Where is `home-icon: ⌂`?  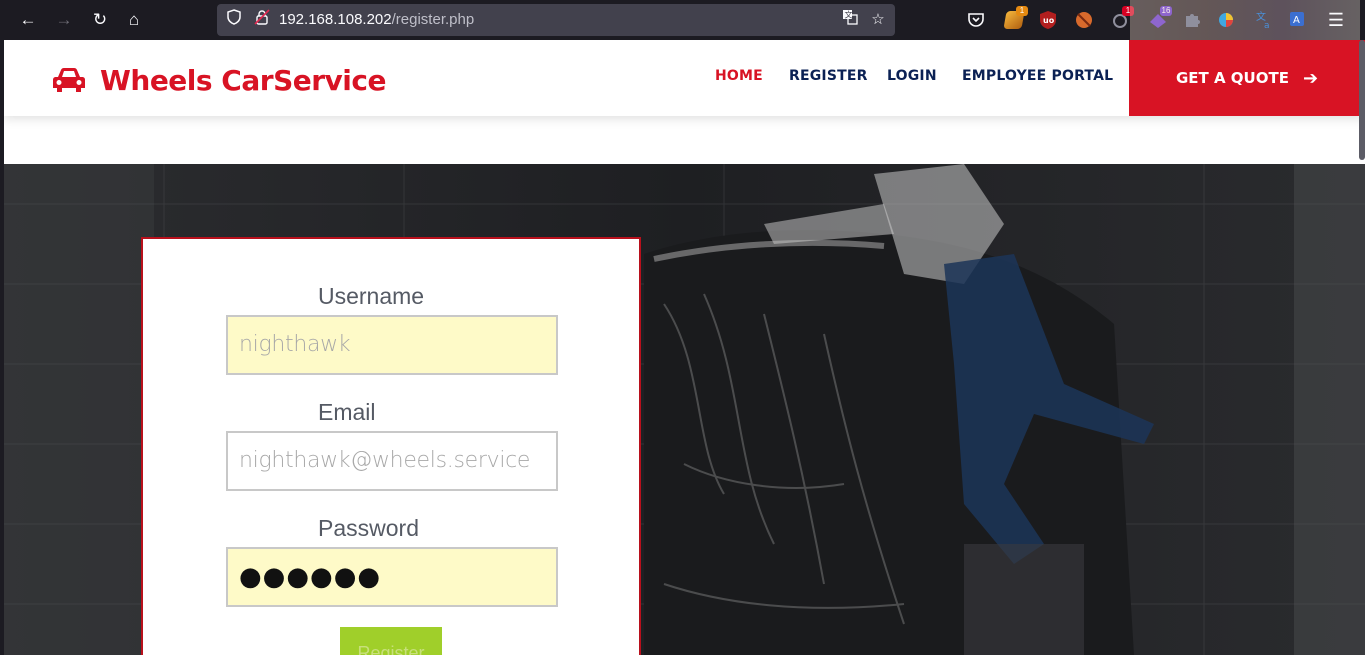
home-icon: ⌂ is located at coordinates (134, 20).